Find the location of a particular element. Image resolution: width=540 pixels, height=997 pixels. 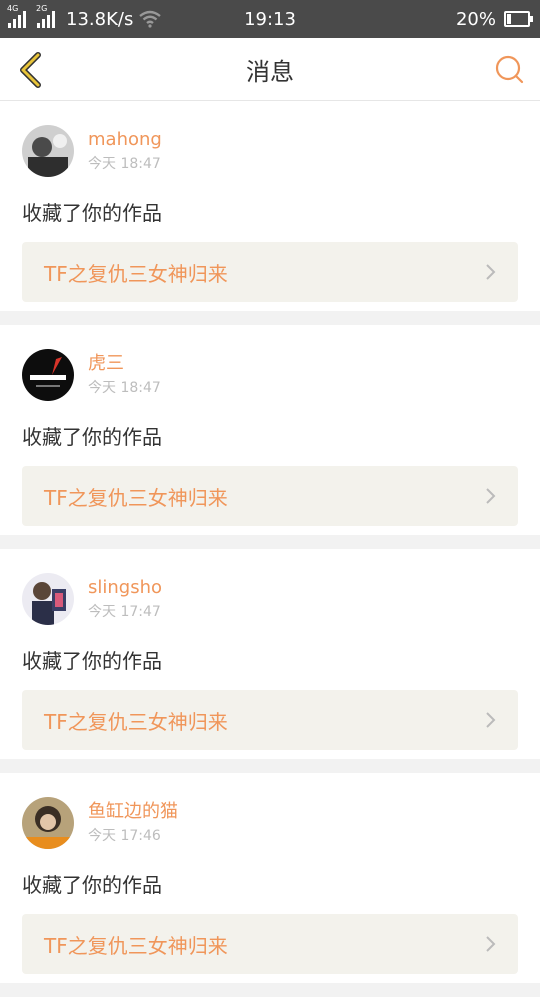

search-button is located at coordinates (510, 70).